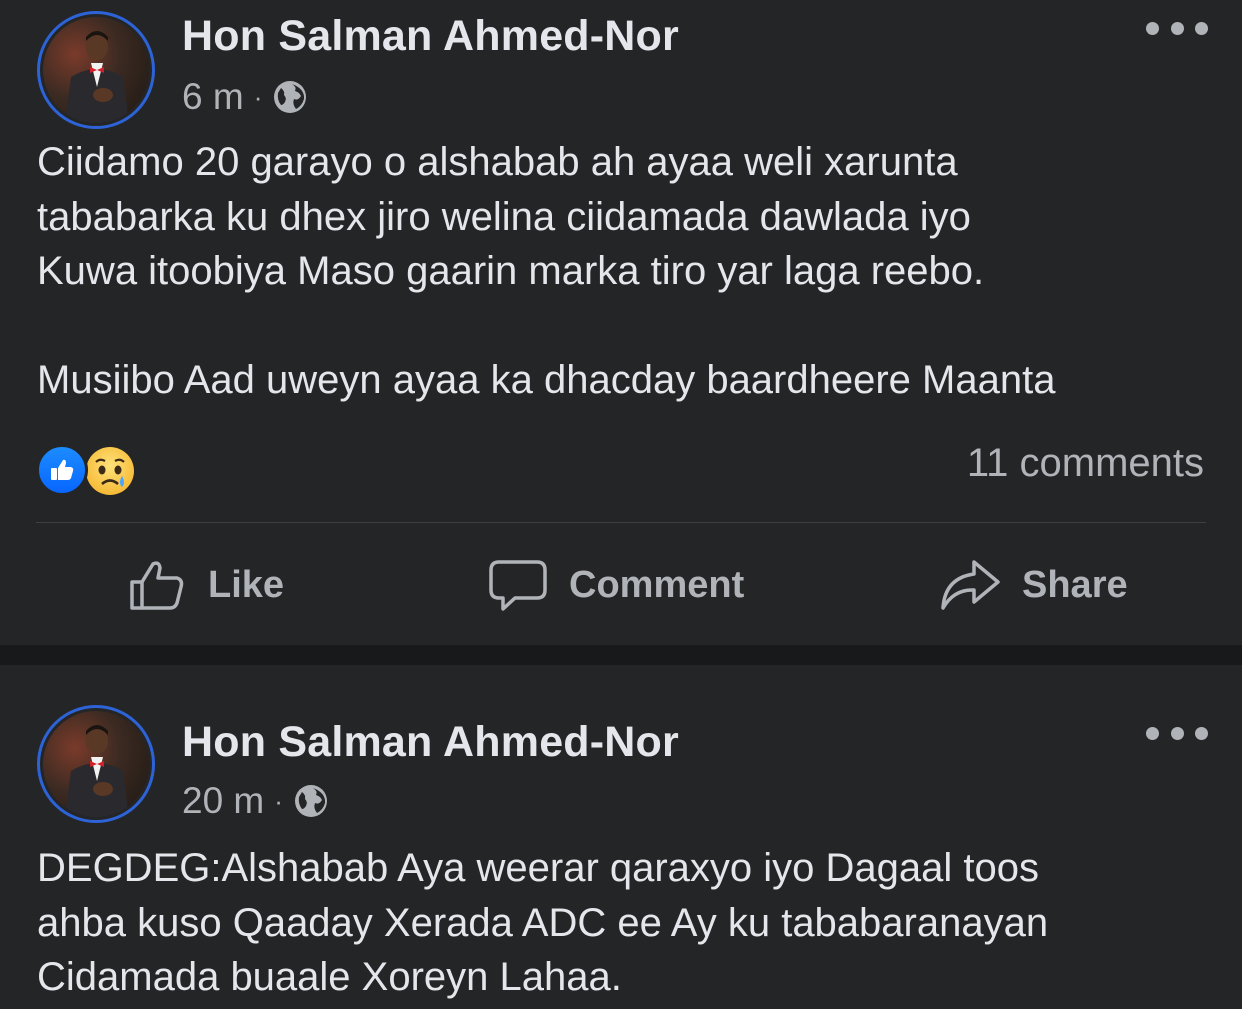  What do you see at coordinates (518, 585) in the screenshot?
I see `comment-bubble-icon` at bounding box center [518, 585].